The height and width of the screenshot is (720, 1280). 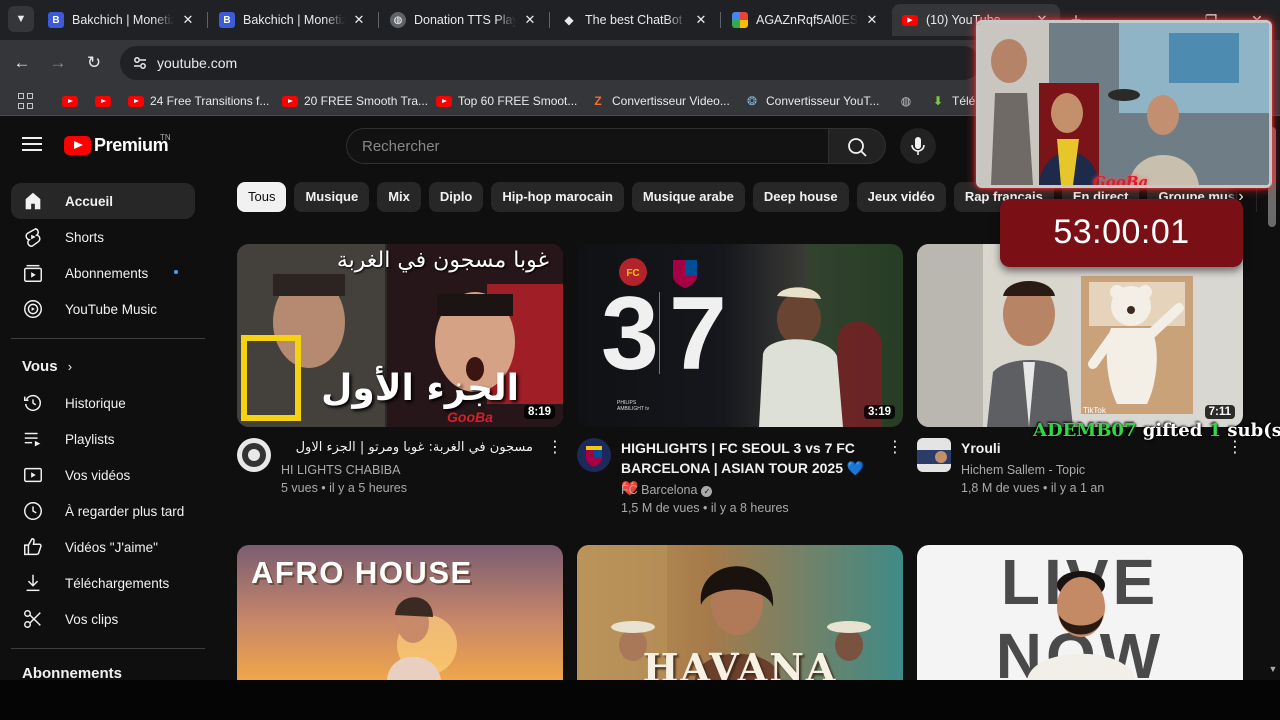 I want to click on subathon-timer: 53:00:01, so click(x=1121, y=233).